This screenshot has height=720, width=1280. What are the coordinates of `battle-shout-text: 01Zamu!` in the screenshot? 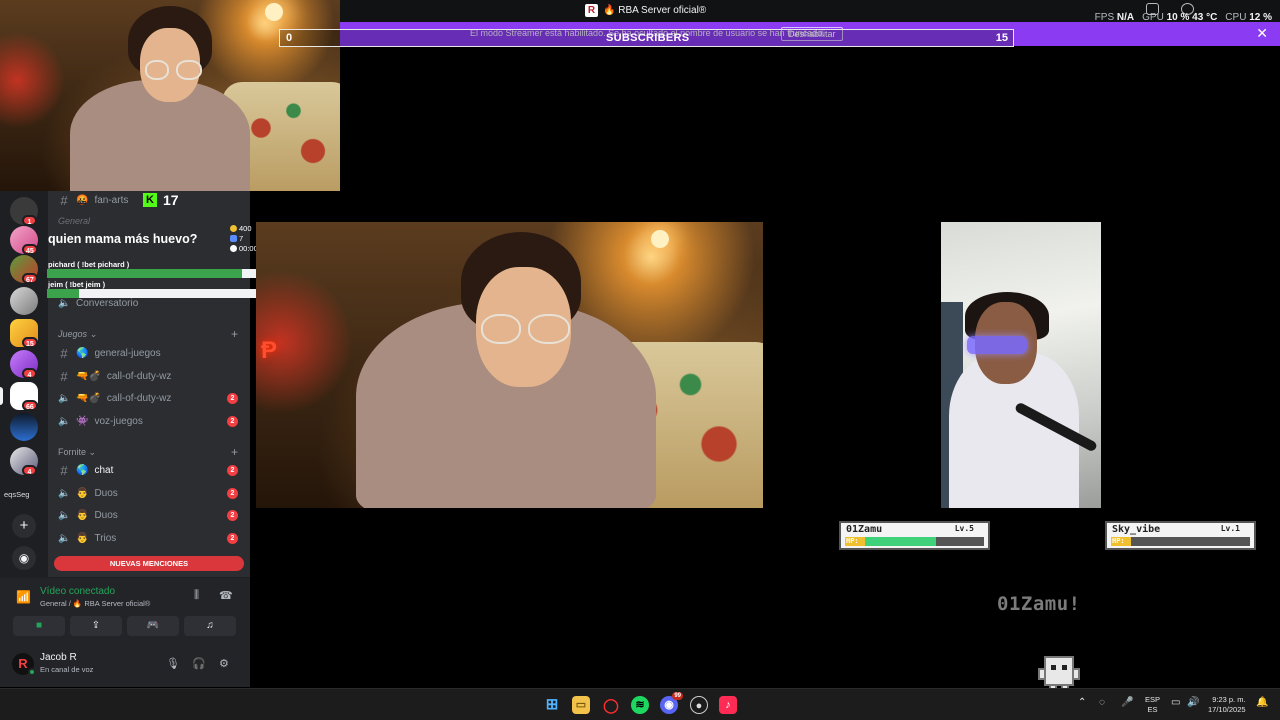 It's located at (1039, 604).